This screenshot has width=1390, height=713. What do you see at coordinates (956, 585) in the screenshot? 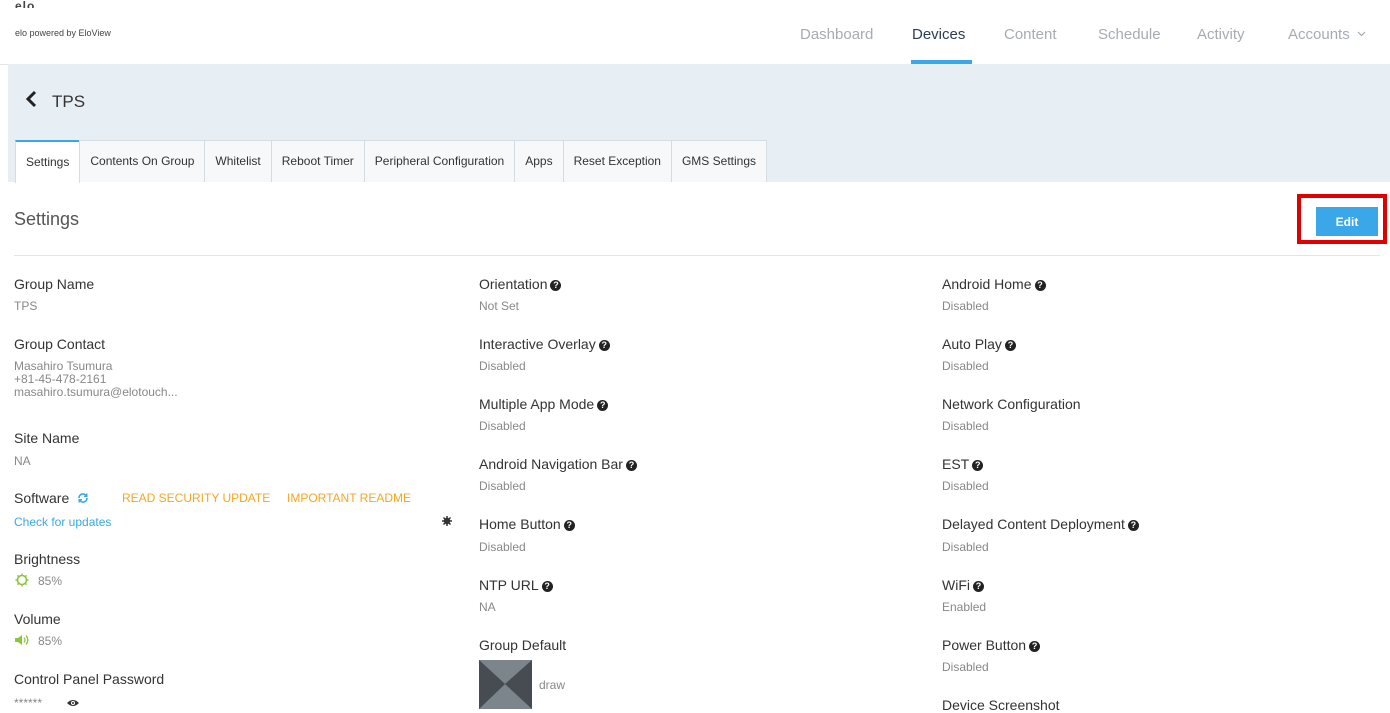
I see `wifi-label-text: WiFi` at bounding box center [956, 585].